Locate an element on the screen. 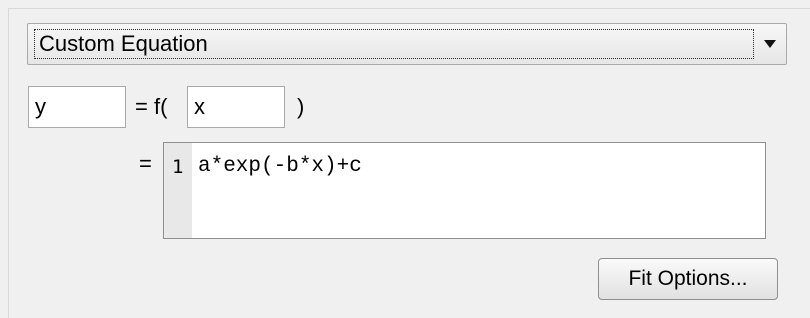 The height and width of the screenshot is (318, 810). dependent-variable-input: y is located at coordinates (77, 107).